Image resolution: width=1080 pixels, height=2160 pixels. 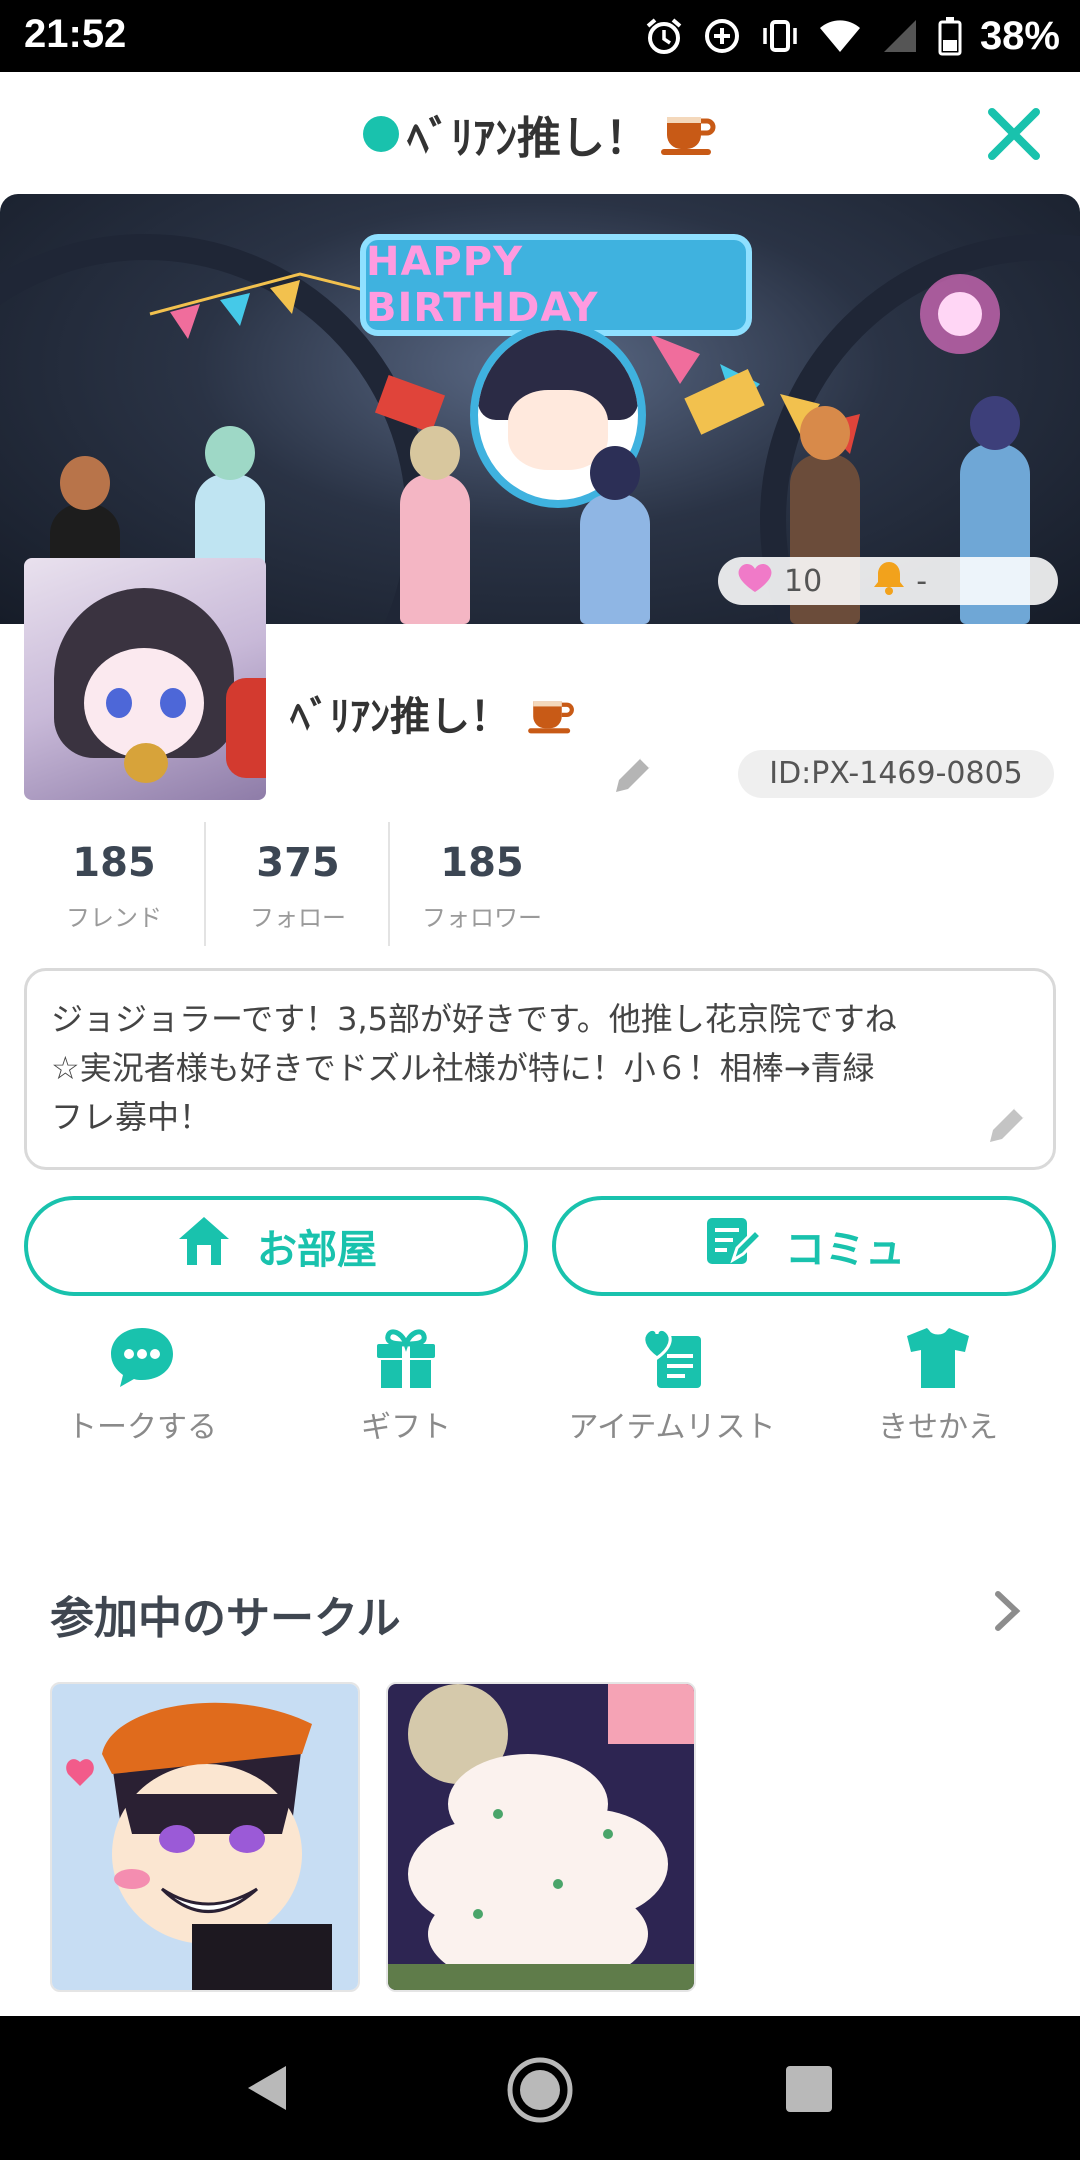 I want to click on nav-recents-button, so click(x=809, y=2089).